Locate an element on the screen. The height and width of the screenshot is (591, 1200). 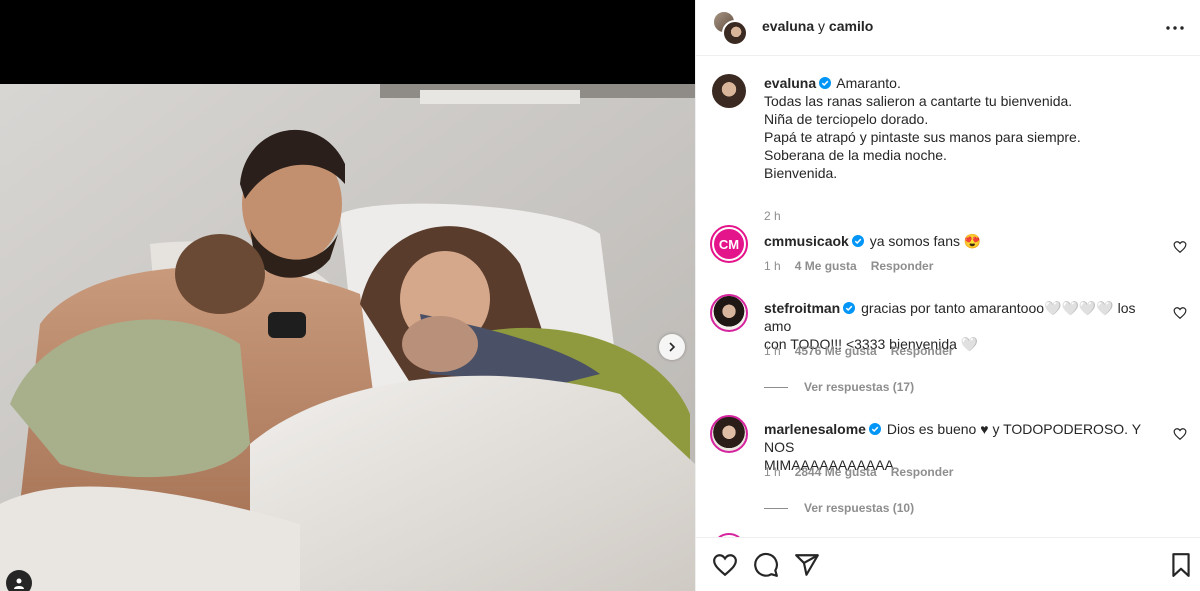
view-replies-button: Ver respuestas (10) is located at coordinates (839, 508).